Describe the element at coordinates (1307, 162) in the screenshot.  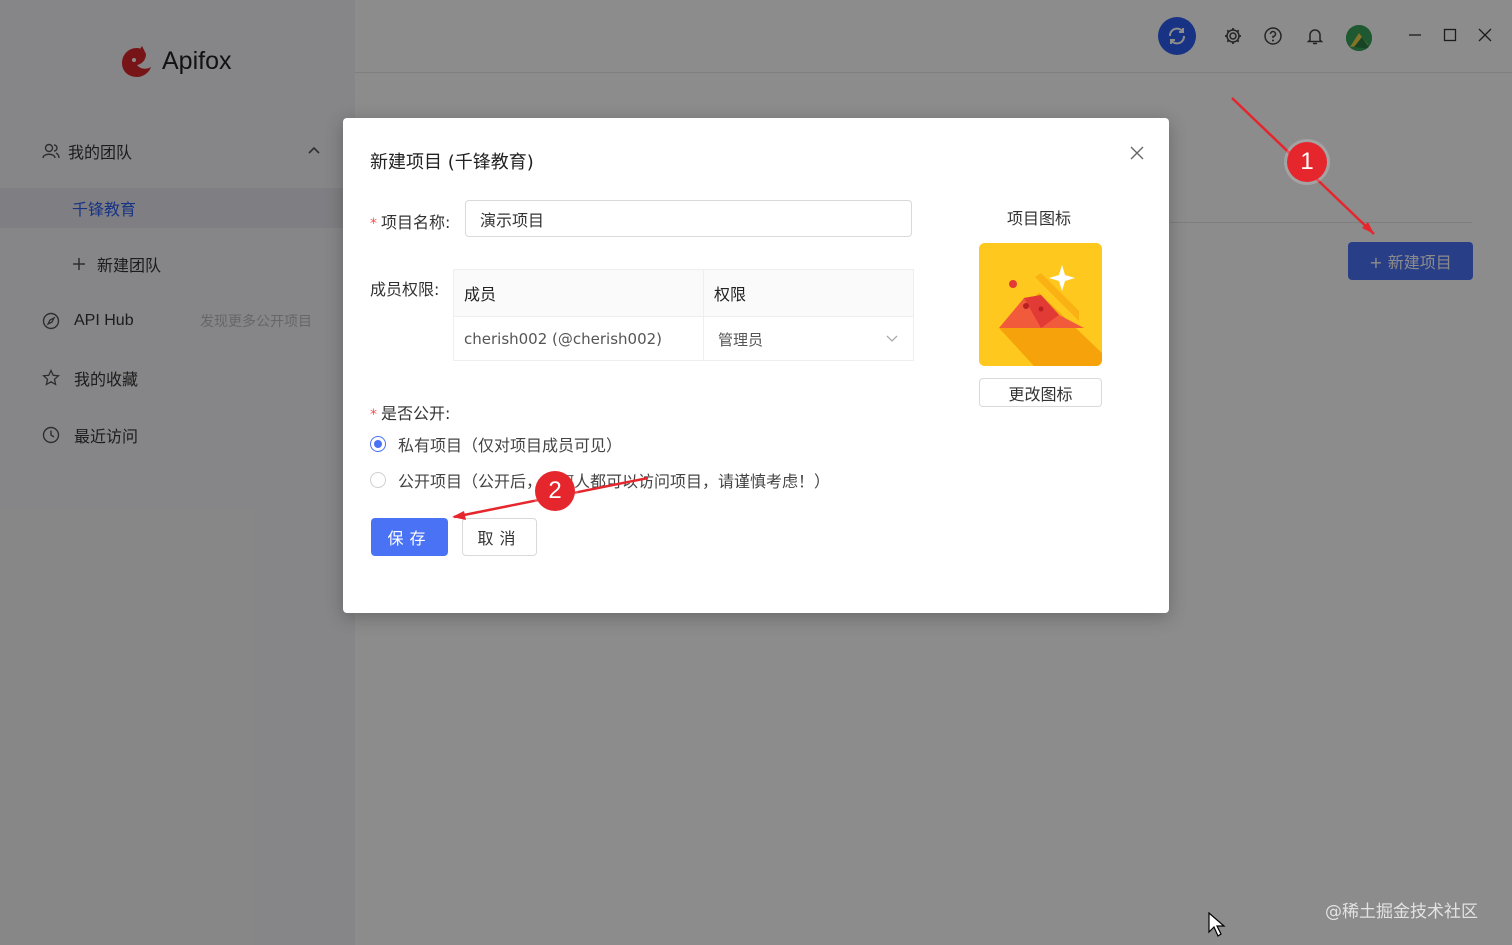
I see `annotation-badge-1: 1` at that location.